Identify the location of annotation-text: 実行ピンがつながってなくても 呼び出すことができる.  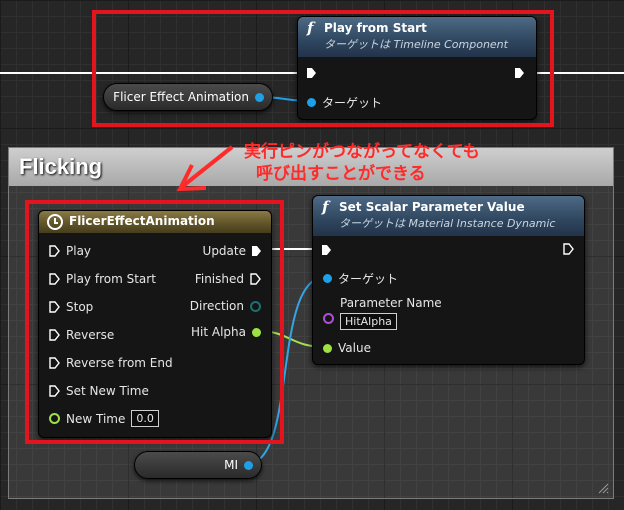
(362, 163).